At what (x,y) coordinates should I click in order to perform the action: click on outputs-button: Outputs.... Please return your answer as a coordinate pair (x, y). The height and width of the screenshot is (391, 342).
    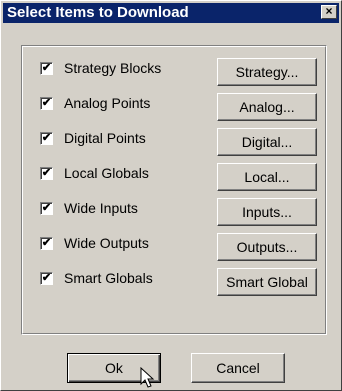
    Looking at the image, I should click on (267, 247).